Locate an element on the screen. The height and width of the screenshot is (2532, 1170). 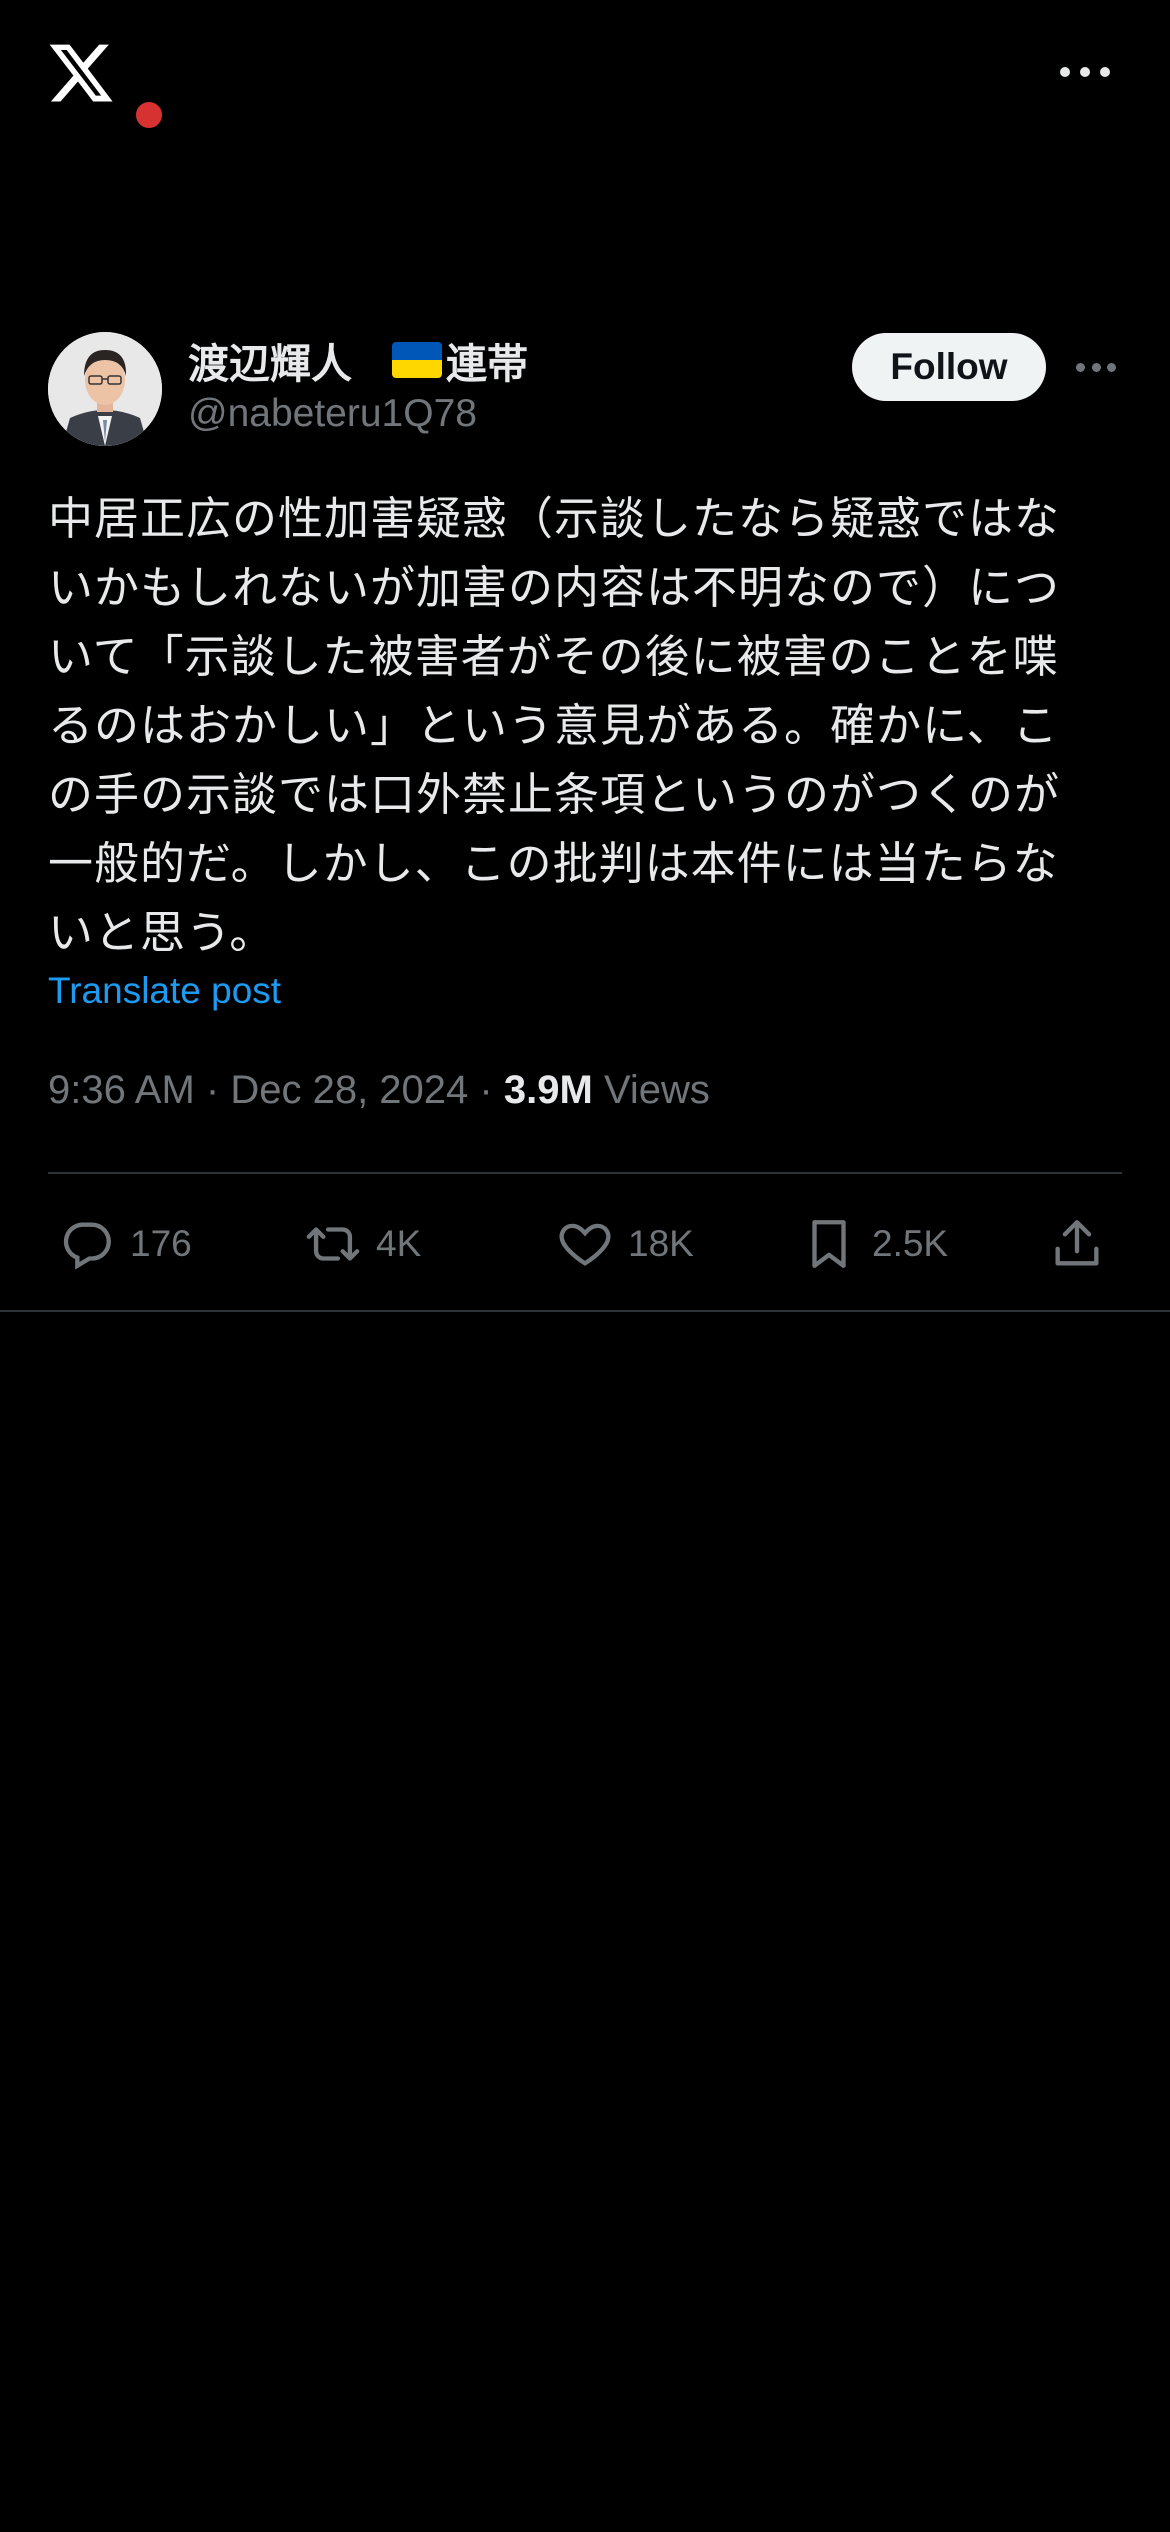
post-text-line: いと思う。 is located at coordinates (162, 932).